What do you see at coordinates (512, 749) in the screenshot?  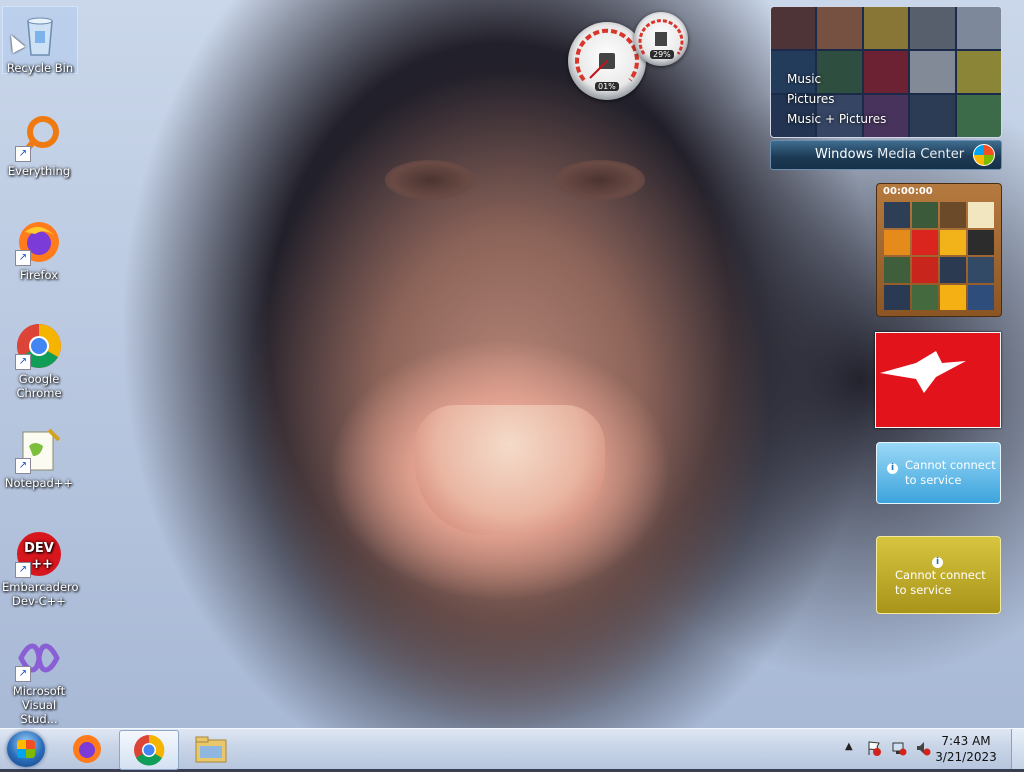 I see `taskbar: ▲ 7:43 AM 3/21/2023` at bounding box center [512, 749].